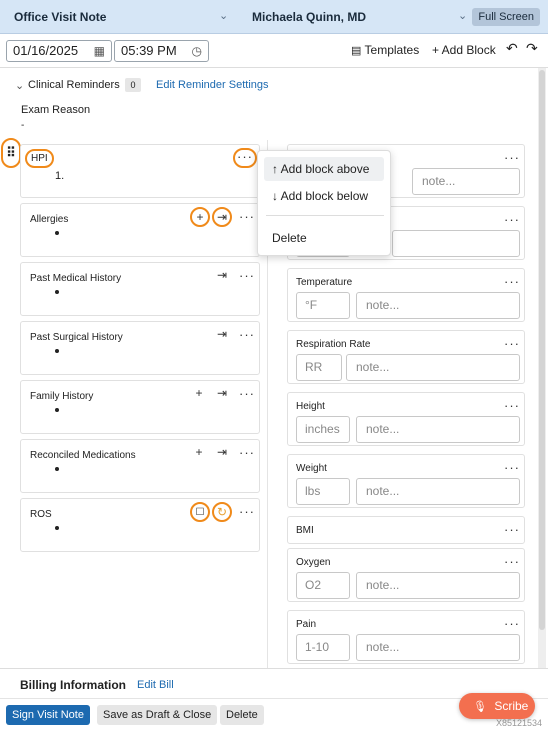  I want to click on block-title: Allergies, so click(49, 219).